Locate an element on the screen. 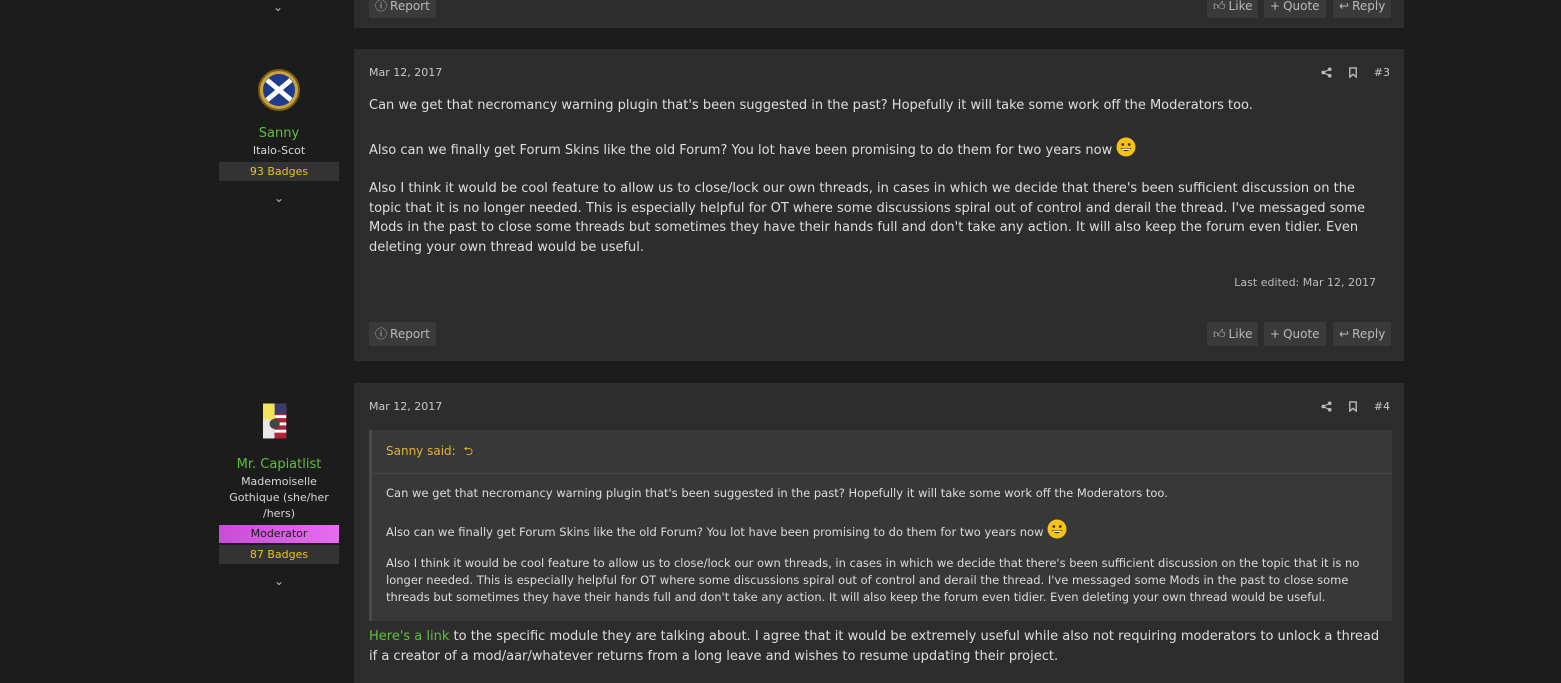  module-link: Here's a link is located at coordinates (409, 636).